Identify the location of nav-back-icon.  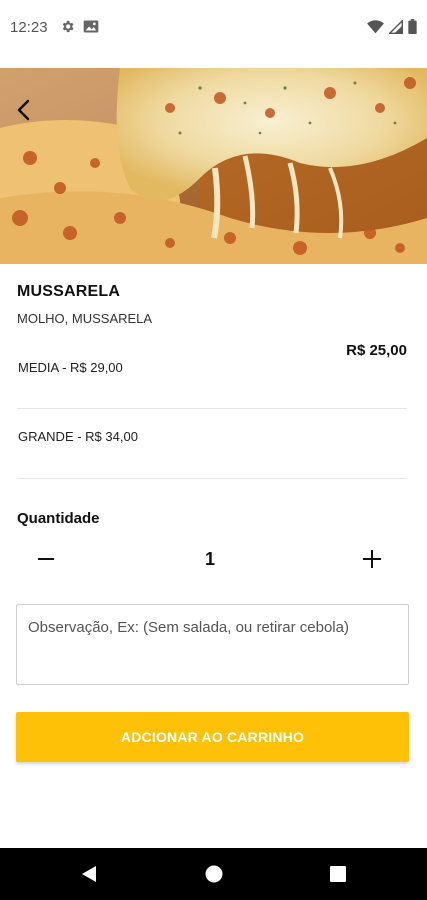
(89, 874).